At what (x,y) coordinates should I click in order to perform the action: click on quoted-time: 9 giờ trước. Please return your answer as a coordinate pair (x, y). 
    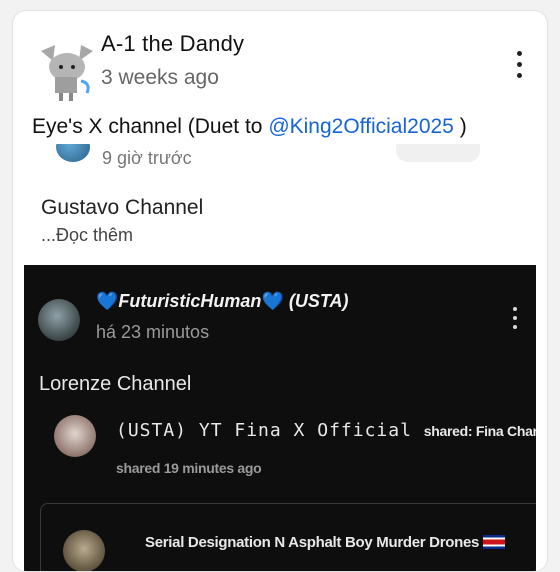
    Looking at the image, I should click on (147, 158).